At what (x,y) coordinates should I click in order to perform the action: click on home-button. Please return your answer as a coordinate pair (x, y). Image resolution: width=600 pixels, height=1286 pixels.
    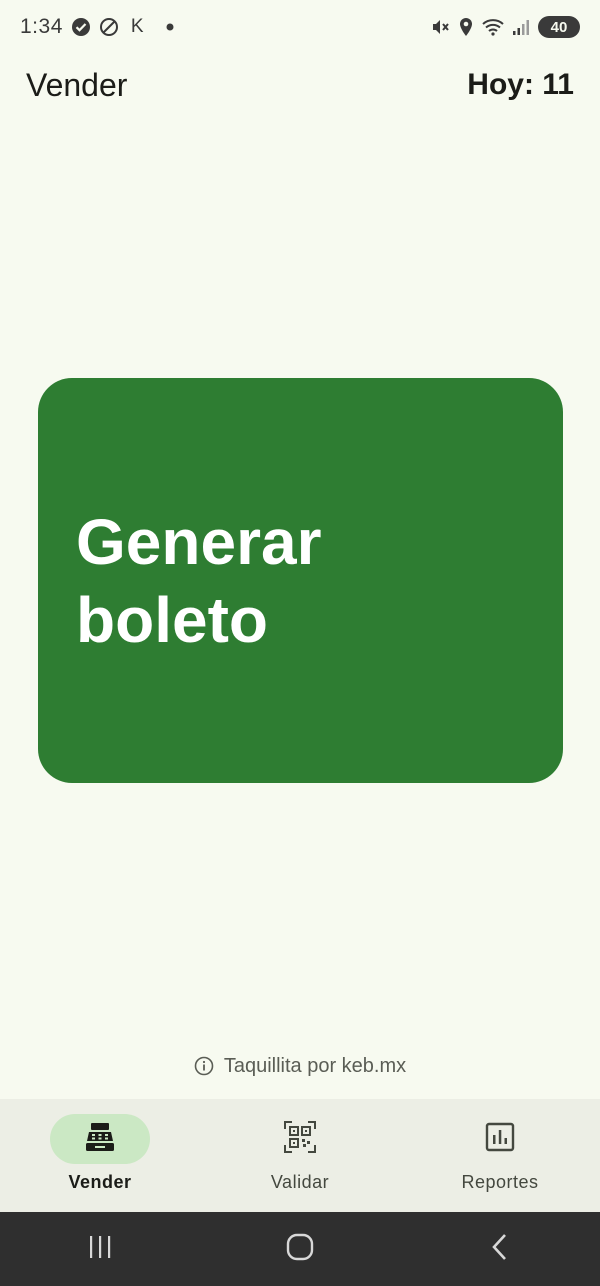
    Looking at the image, I should click on (300, 1249).